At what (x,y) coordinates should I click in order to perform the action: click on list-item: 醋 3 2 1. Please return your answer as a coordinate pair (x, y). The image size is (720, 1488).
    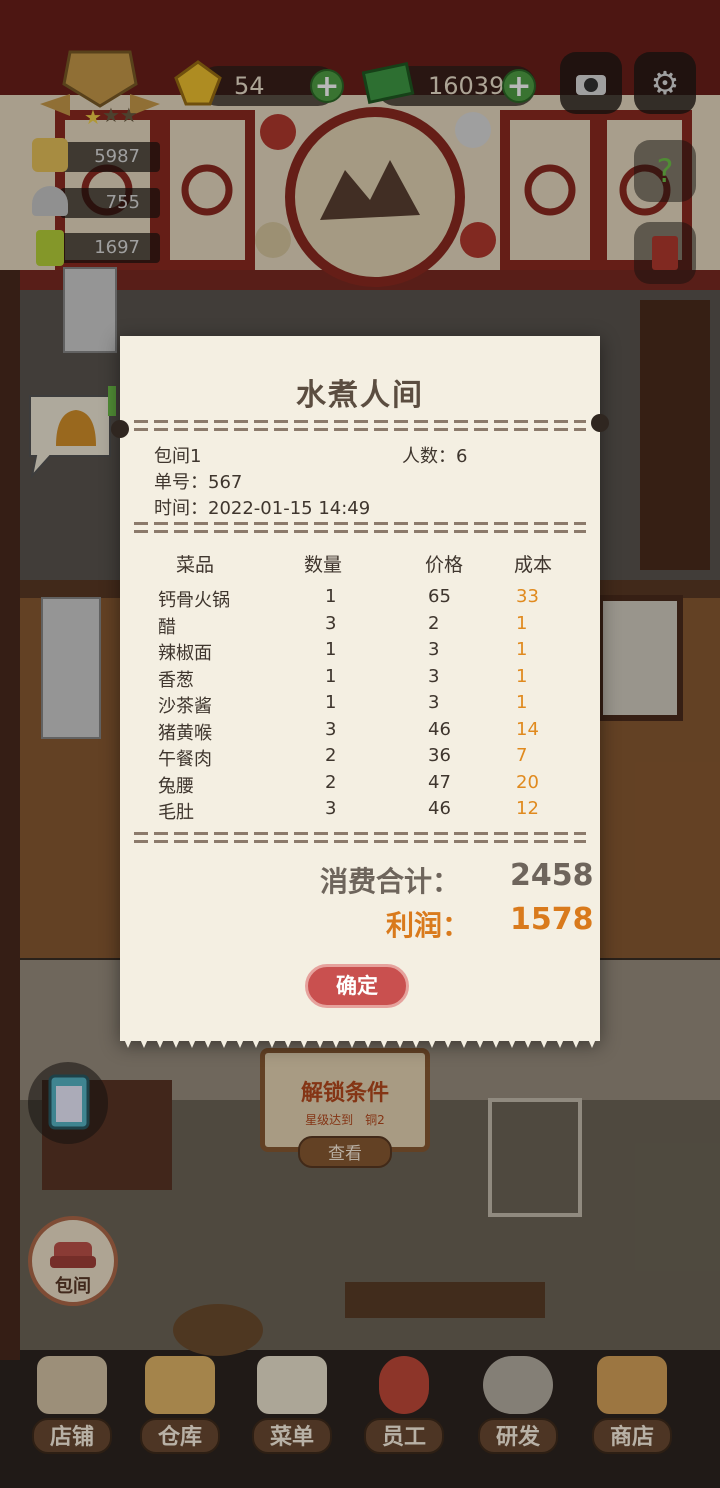
    Looking at the image, I should click on (360, 626).